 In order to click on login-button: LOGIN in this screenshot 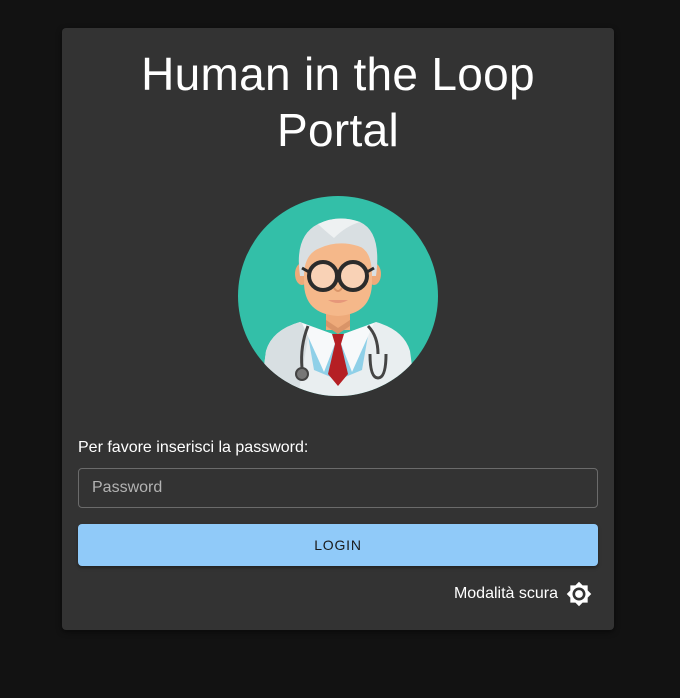, I will do `click(338, 545)`.